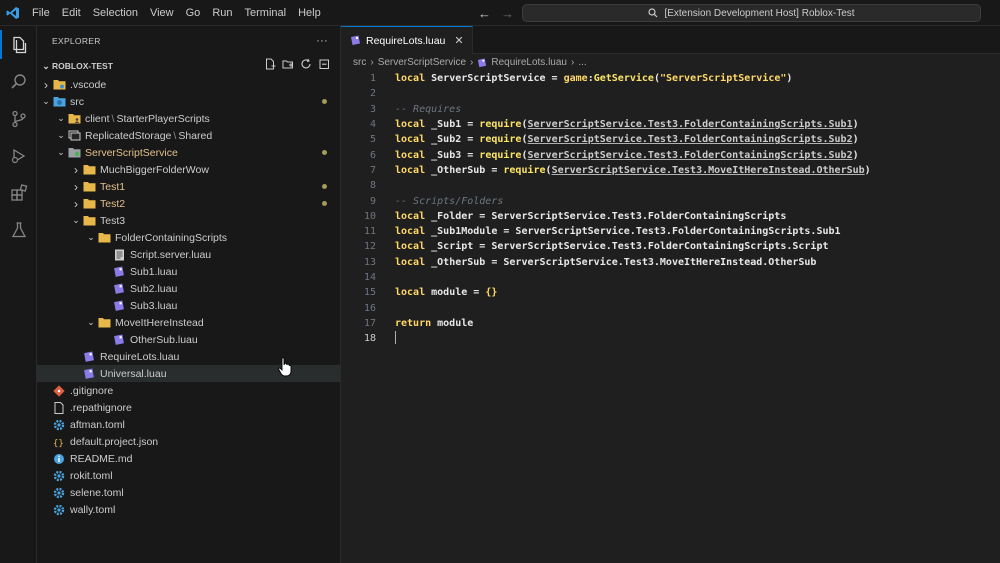  Describe the element at coordinates (464, 170) in the screenshot. I see `code-token: _OtherSub =` at that location.